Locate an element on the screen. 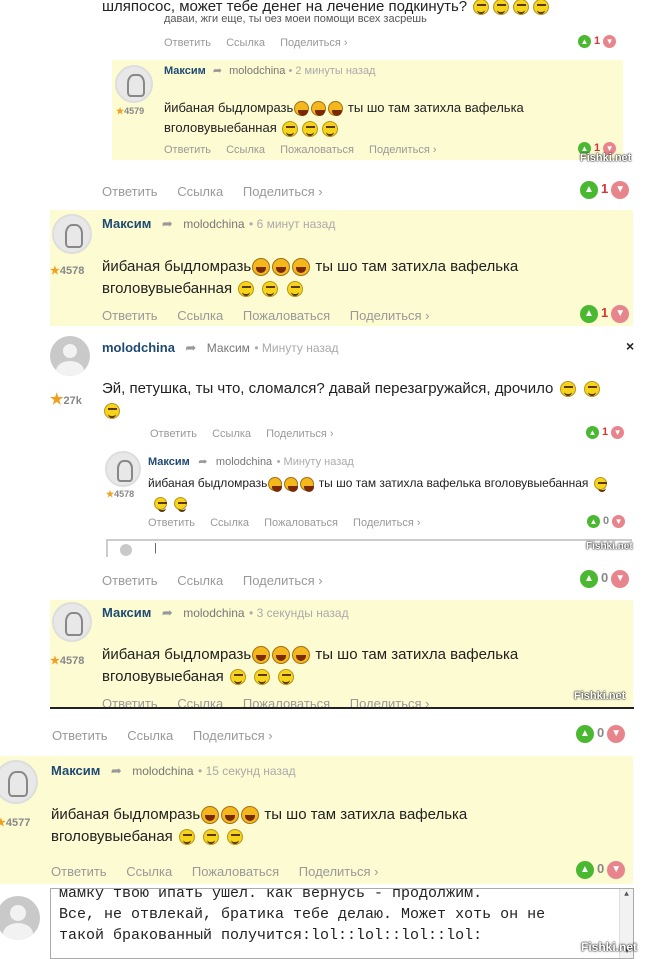  user-rating: ★4578 is located at coordinates (67, 271).